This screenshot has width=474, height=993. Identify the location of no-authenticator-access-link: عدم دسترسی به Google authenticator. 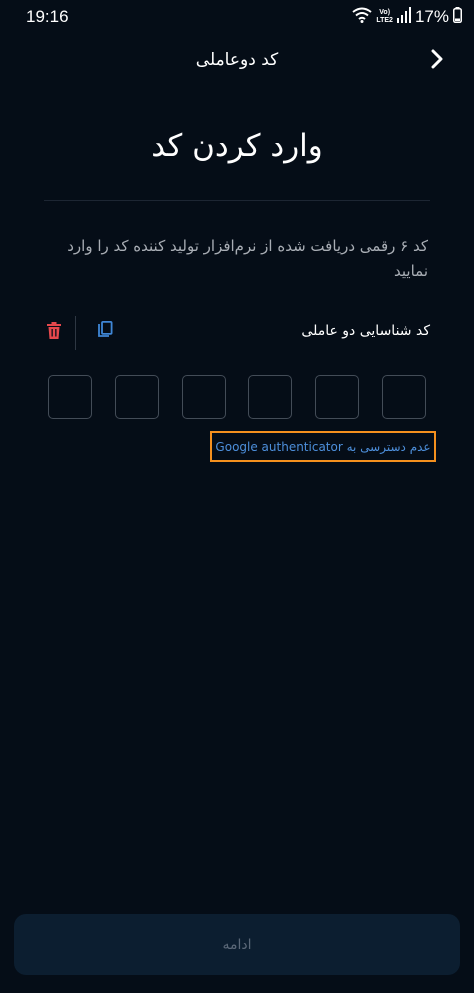
(323, 446).